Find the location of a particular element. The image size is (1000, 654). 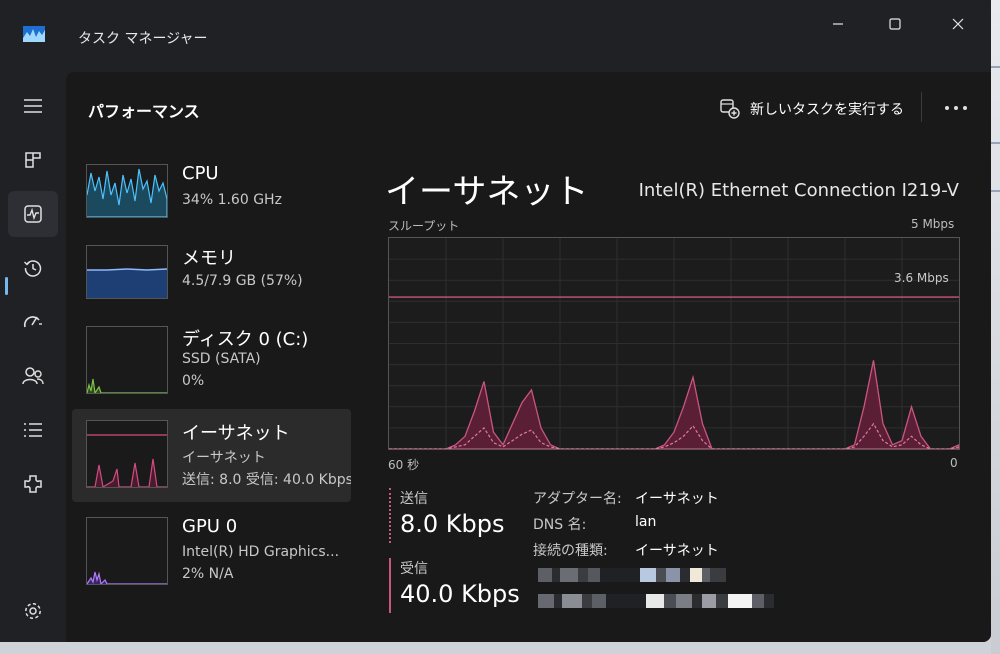

run-task-icon is located at coordinates (730, 109).